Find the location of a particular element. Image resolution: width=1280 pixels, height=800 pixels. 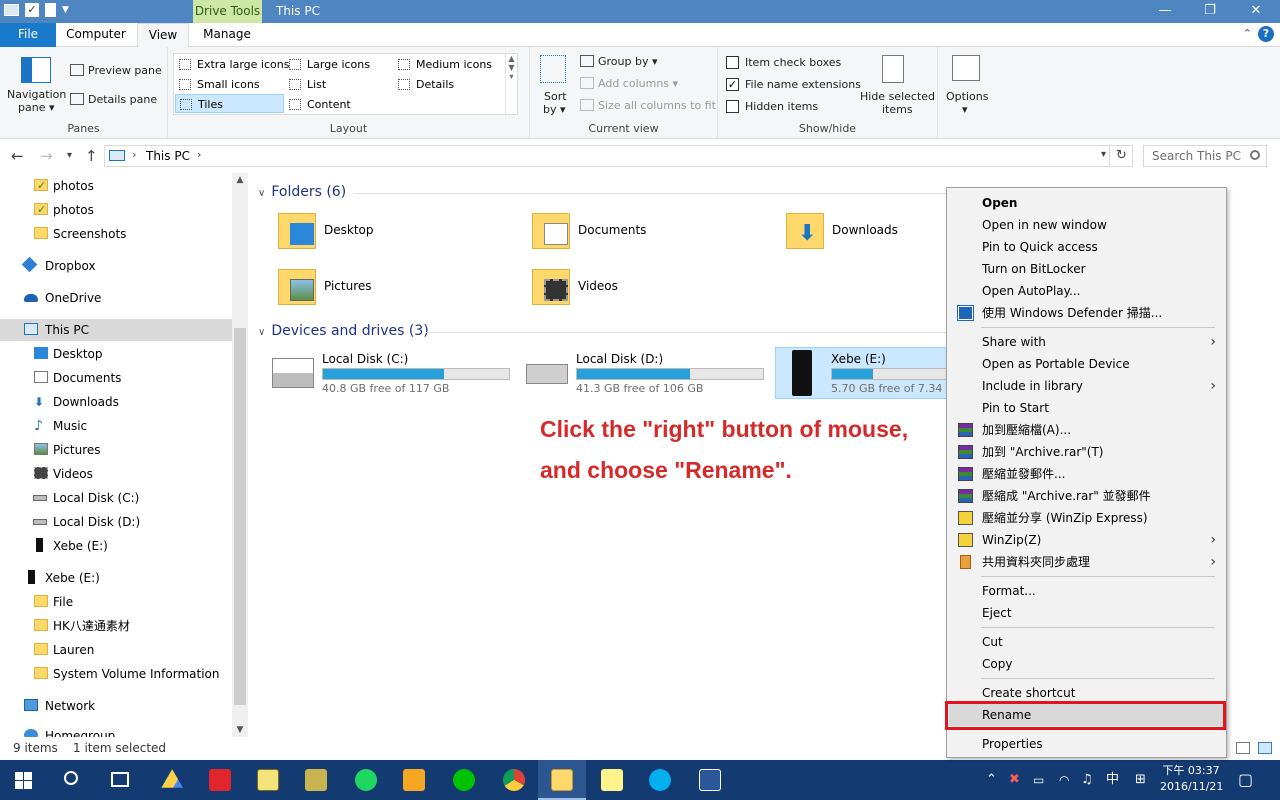

drive-tile-local-disk-c: Local Disk (C:) 40.8 GB free of 117 GB is located at coordinates (392, 374).